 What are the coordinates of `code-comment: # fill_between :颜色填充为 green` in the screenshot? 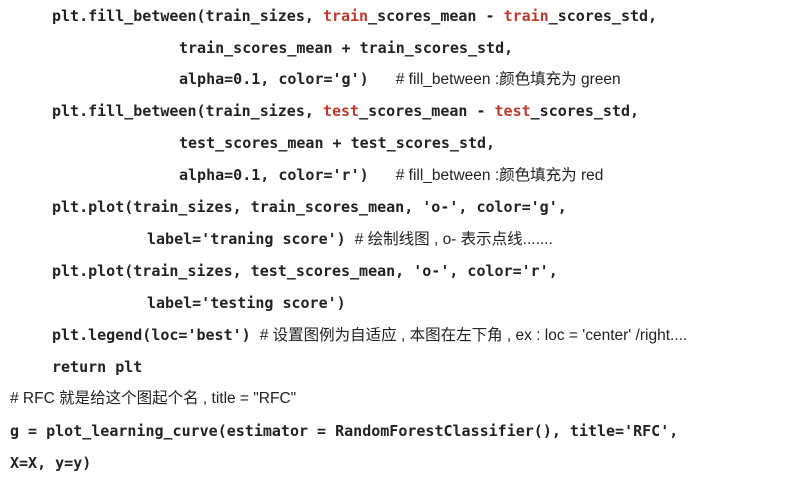 It's located at (508, 79).